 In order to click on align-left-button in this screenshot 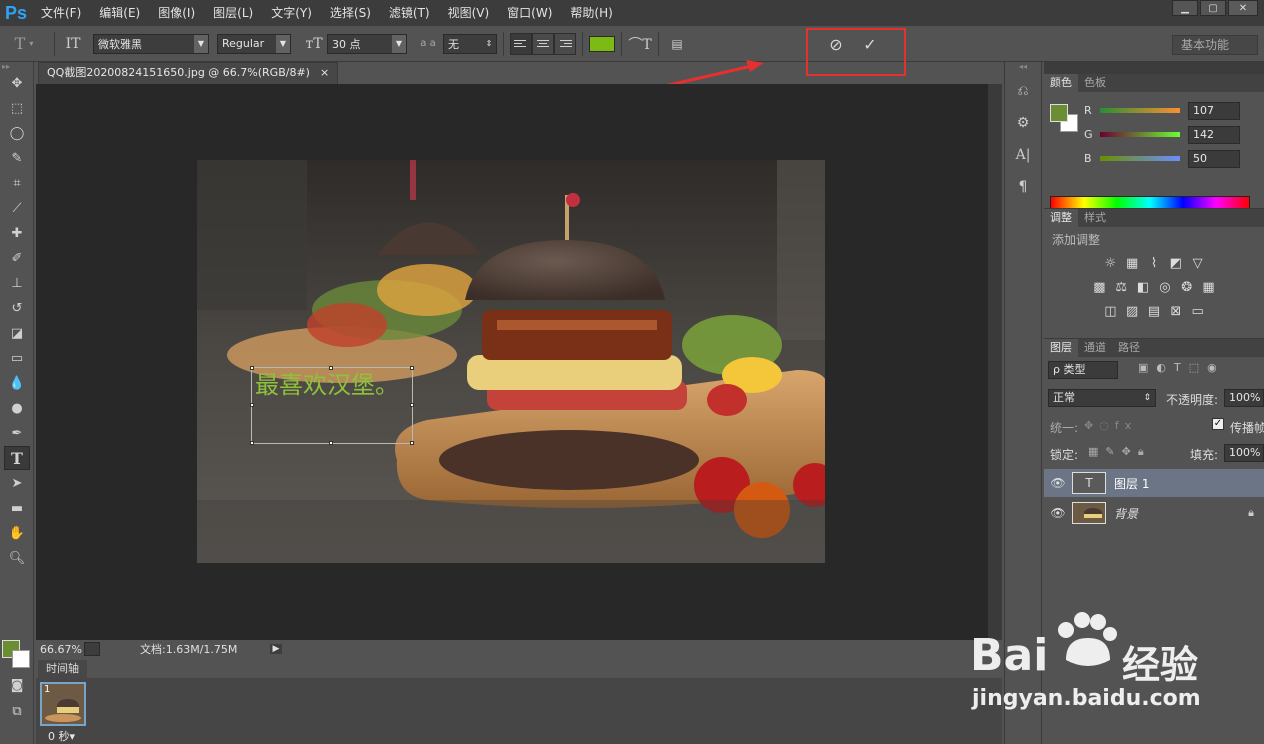, I will do `click(521, 43)`.